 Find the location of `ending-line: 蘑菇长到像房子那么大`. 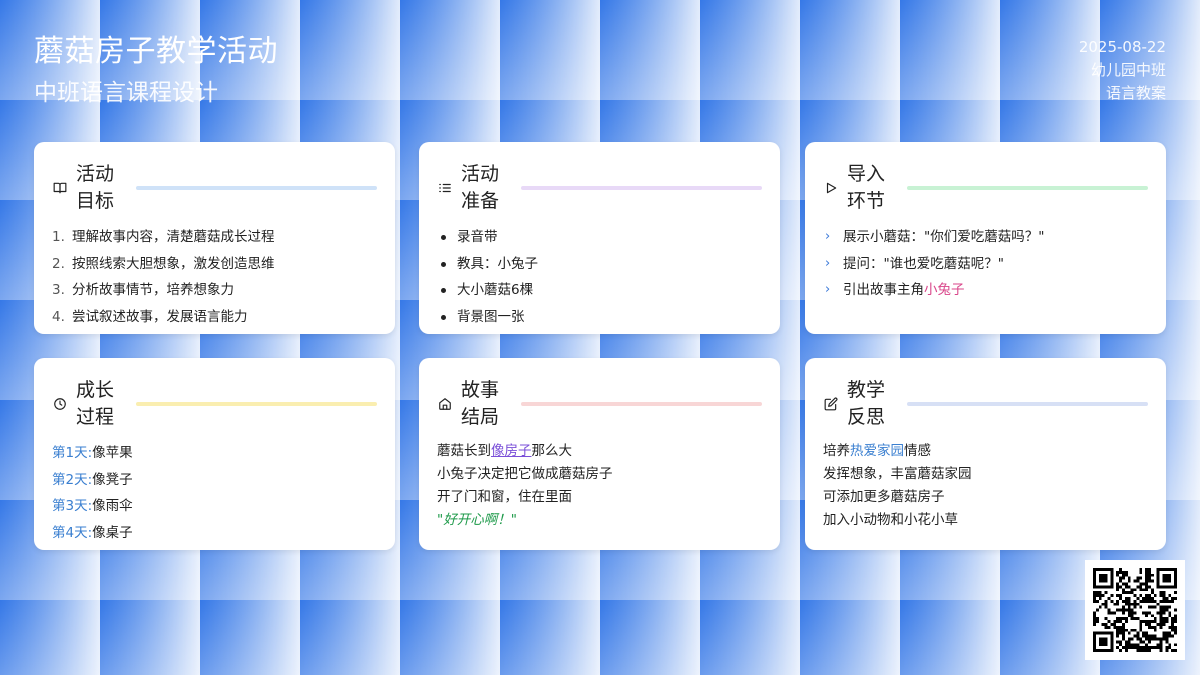

ending-line: 蘑菇长到像房子那么大 is located at coordinates (504, 451).